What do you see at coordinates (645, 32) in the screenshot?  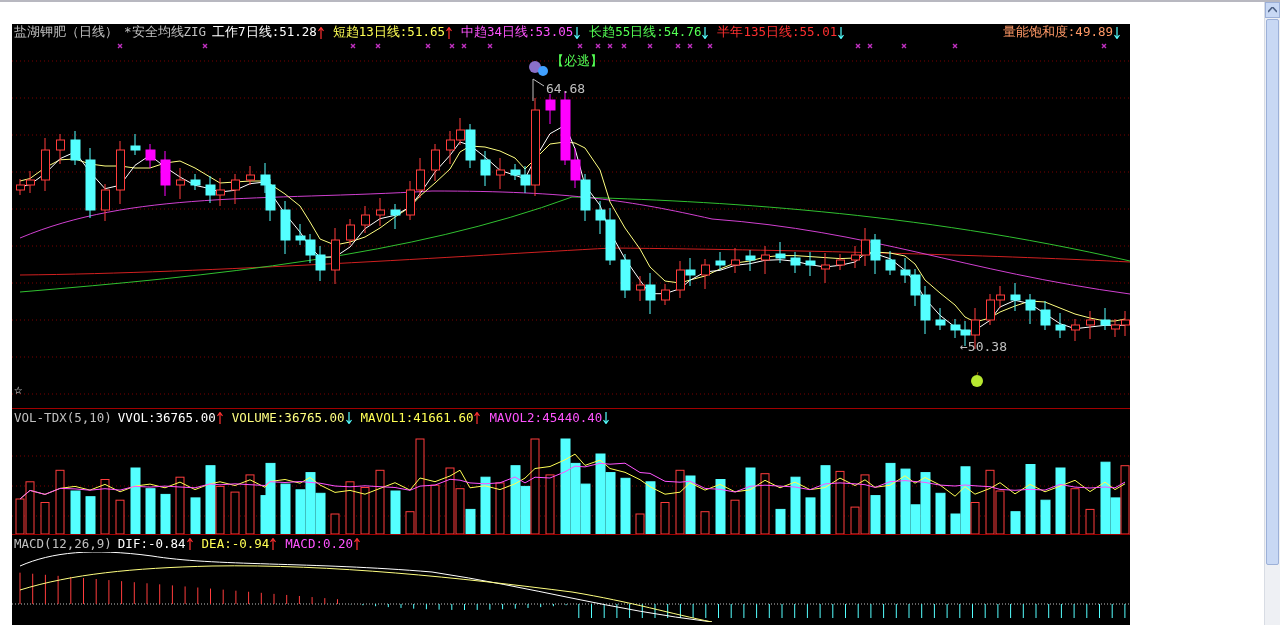 I see `legend-value: 长趋55日线:54.76` at bounding box center [645, 32].